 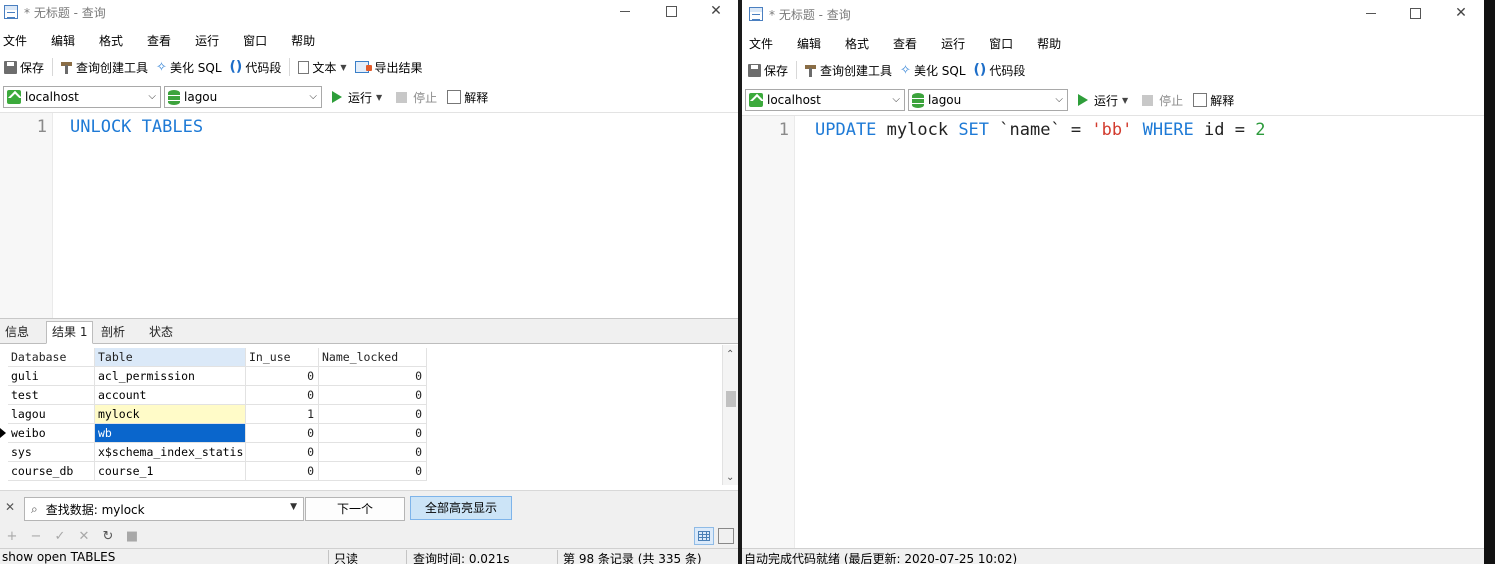 I want to click on table-cell: weibo, so click(x=51, y=433).